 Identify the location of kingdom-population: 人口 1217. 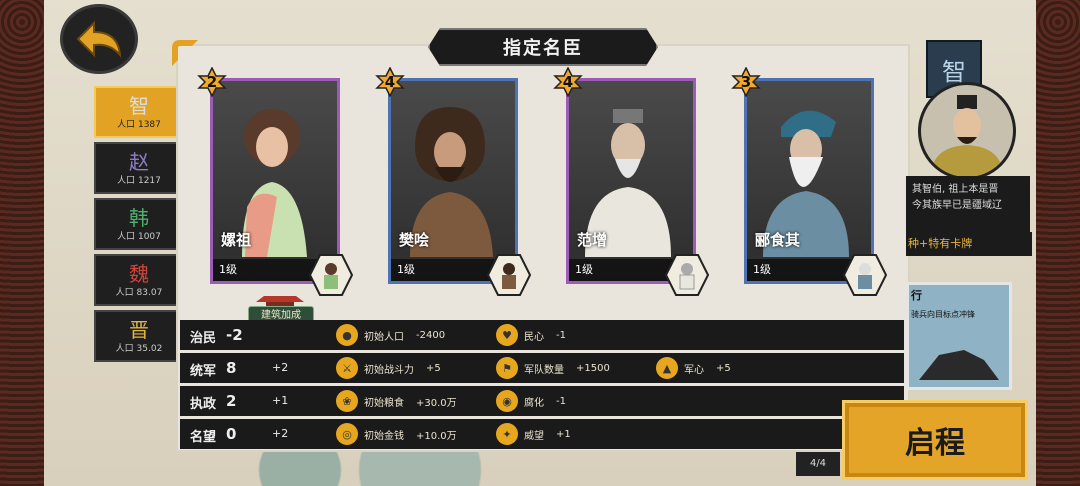
(139, 180).